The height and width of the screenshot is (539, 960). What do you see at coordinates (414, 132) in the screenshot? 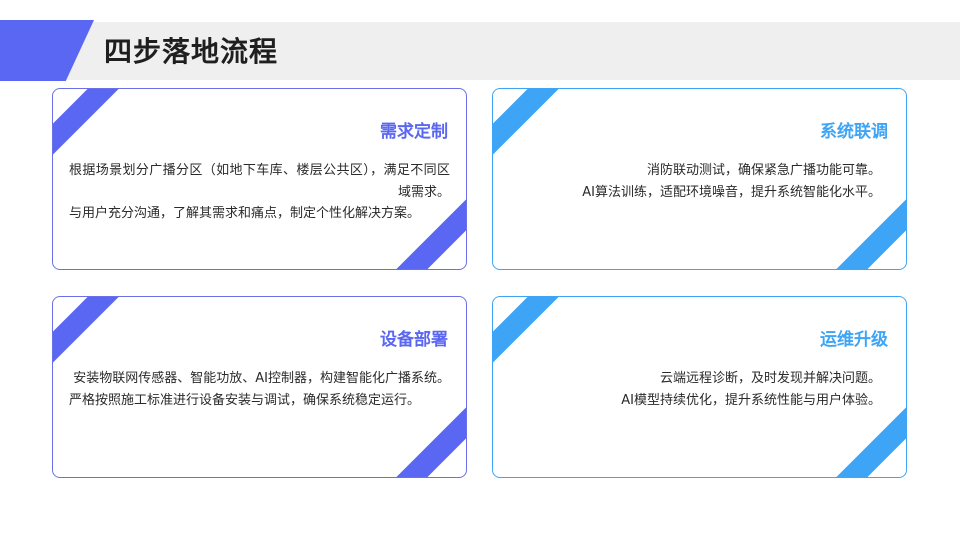
I see `card-title: 需求定制` at bounding box center [414, 132].